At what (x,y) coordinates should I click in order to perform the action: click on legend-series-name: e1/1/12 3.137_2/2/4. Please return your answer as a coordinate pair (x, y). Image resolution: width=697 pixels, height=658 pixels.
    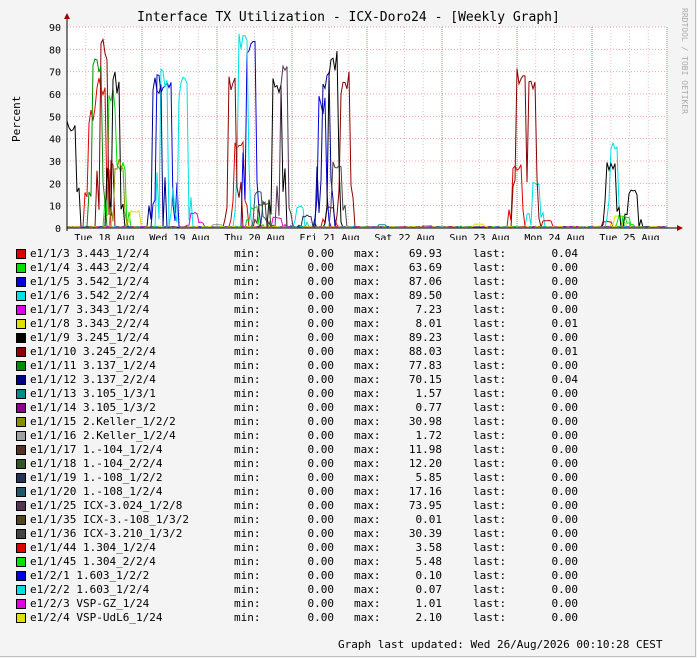
    Looking at the image, I should click on (93, 379).